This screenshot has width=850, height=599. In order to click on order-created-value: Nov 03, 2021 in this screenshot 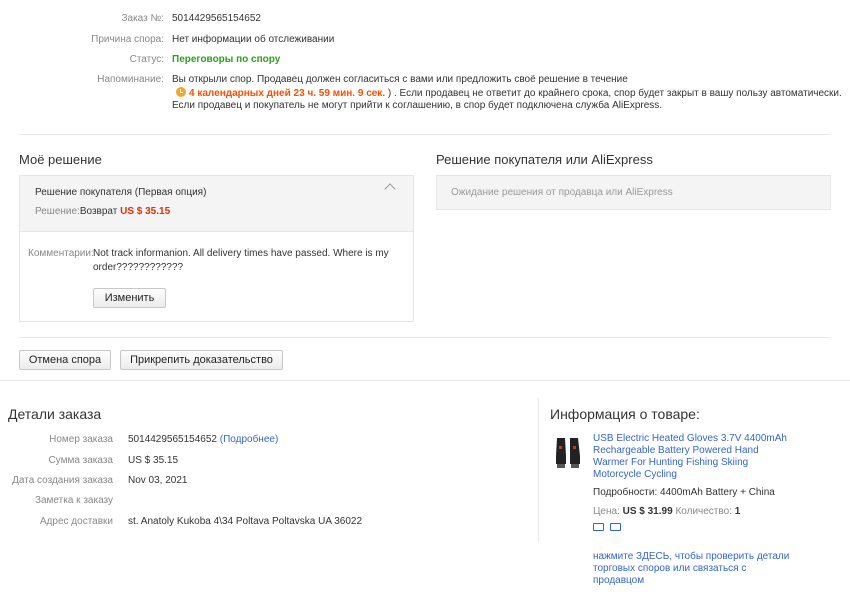, I will do `click(158, 480)`.